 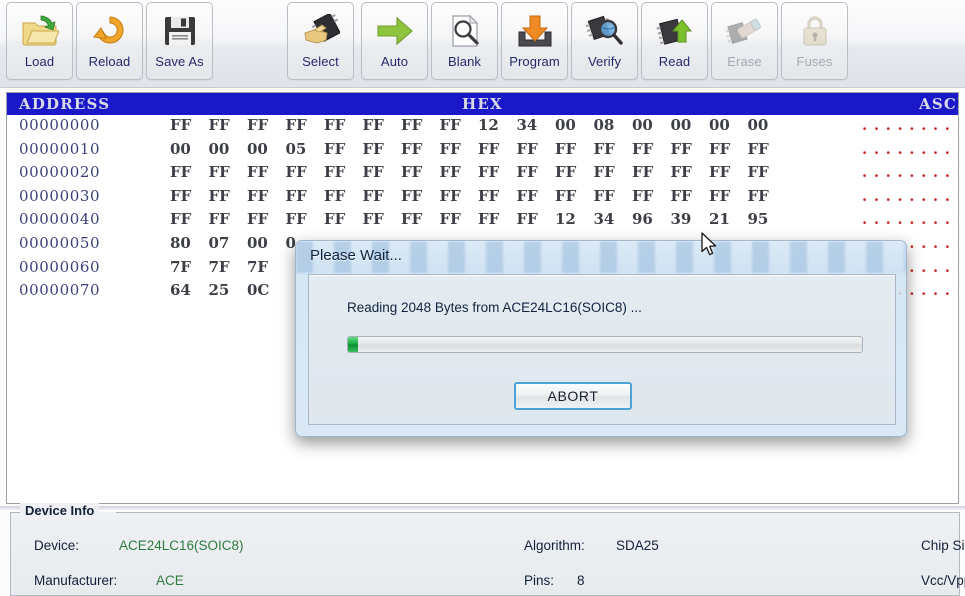 What do you see at coordinates (394, 41) in the screenshot?
I see `toolbar-button-auto: Auto` at bounding box center [394, 41].